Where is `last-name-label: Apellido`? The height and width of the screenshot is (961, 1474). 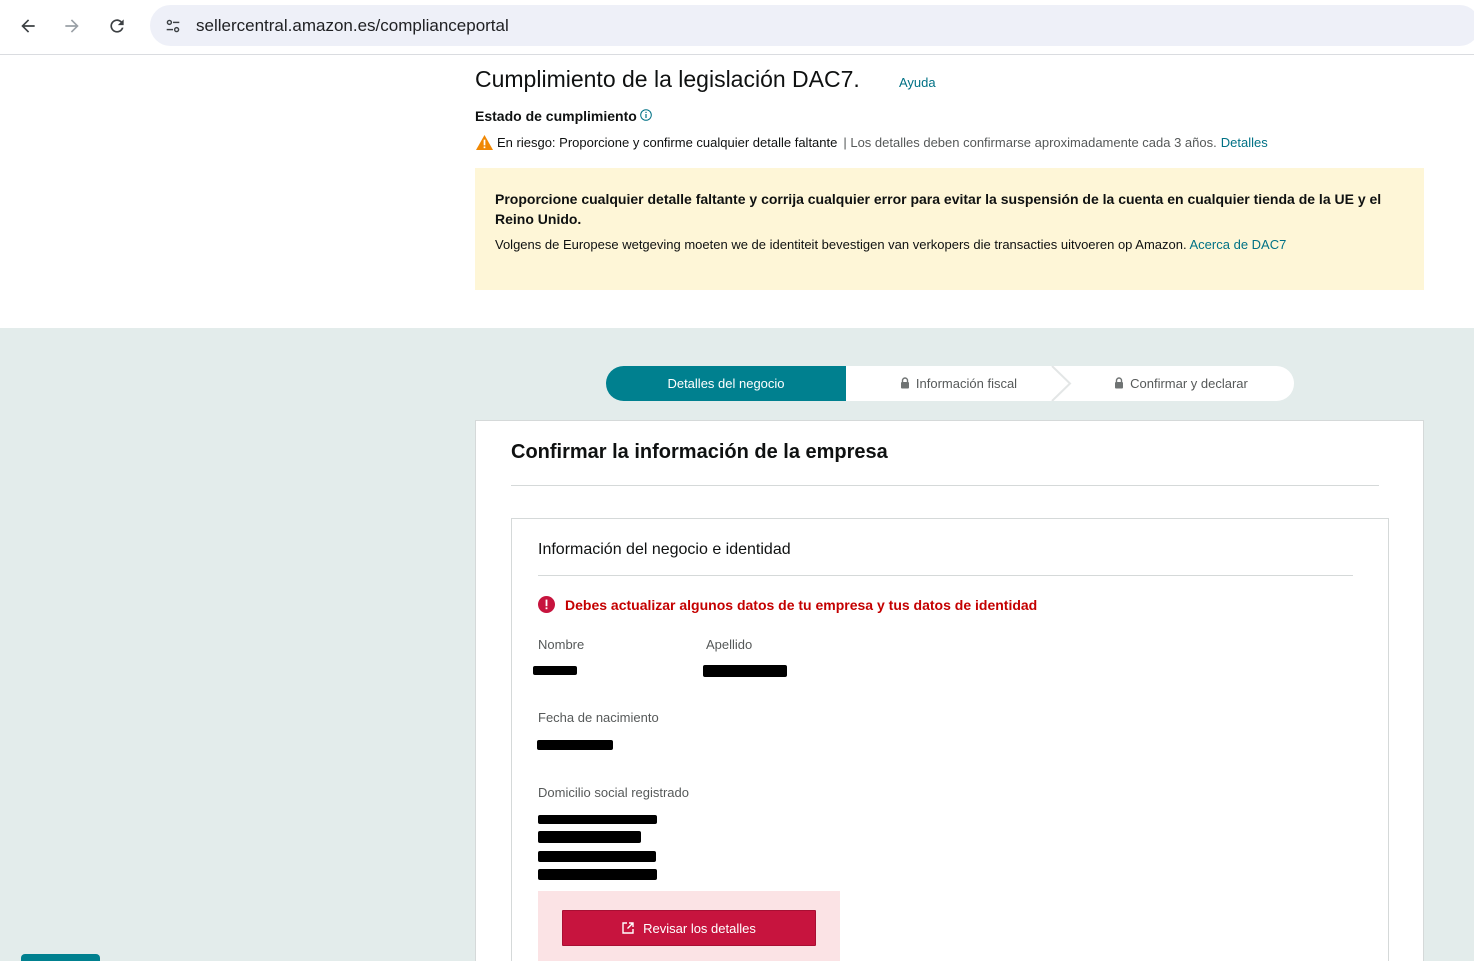 last-name-label: Apellido is located at coordinates (729, 644).